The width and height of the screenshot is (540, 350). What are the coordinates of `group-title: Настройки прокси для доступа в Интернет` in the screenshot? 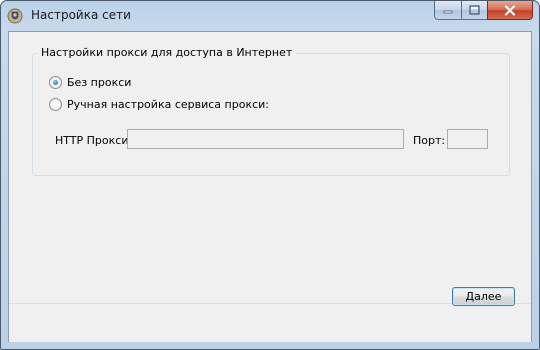 It's located at (167, 52).